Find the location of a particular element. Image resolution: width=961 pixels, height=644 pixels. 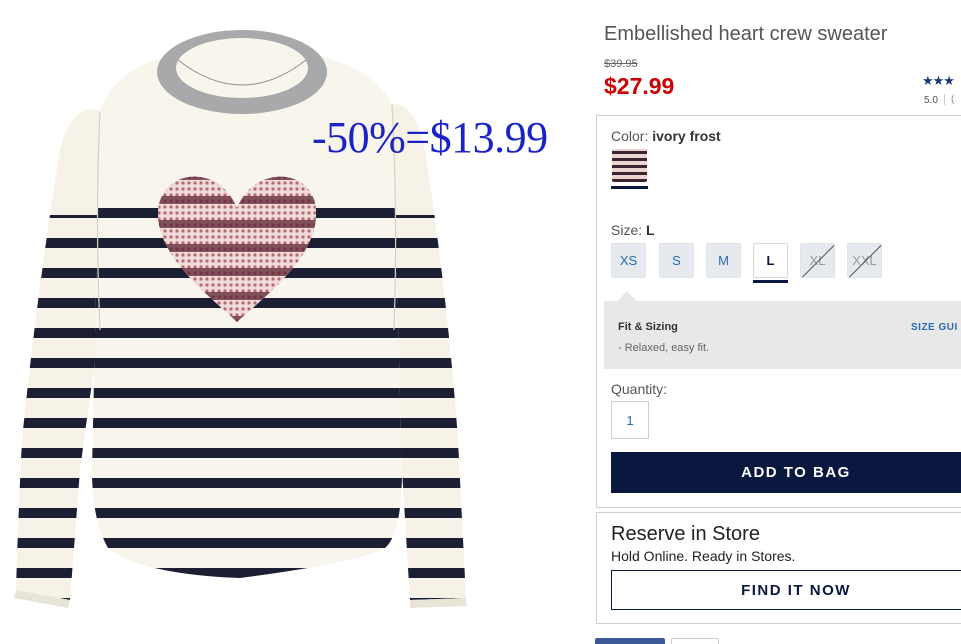

unavailable-slash-icon is located at coordinates (817, 260).